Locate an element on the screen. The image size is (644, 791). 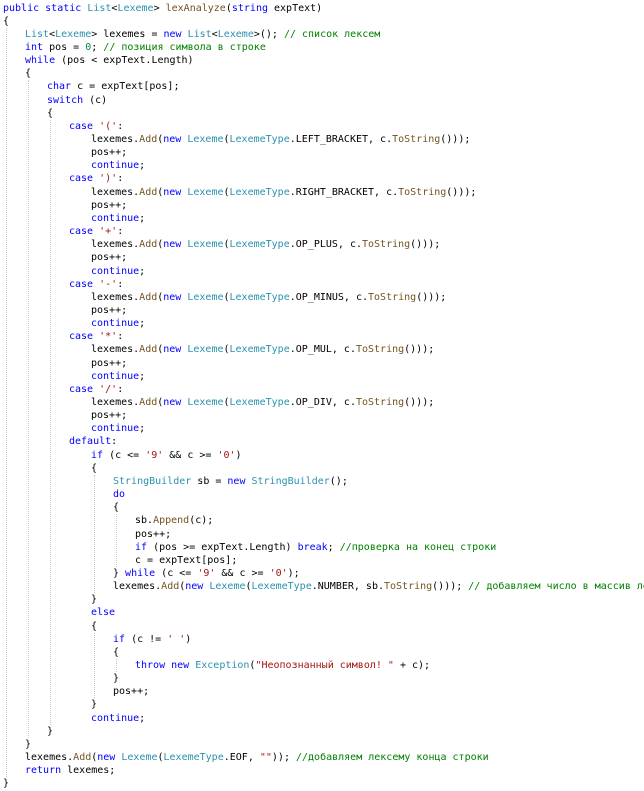
string-token: ' ' is located at coordinates (176, 639).